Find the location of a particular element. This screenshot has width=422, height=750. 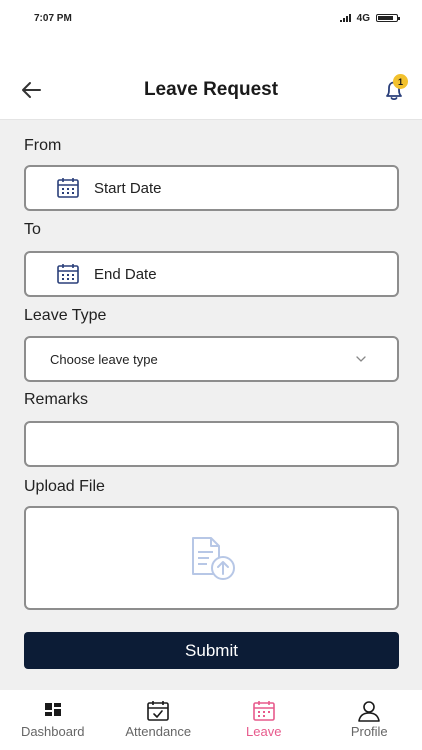

nav-label-attendance: Attendance is located at coordinates (158, 731).